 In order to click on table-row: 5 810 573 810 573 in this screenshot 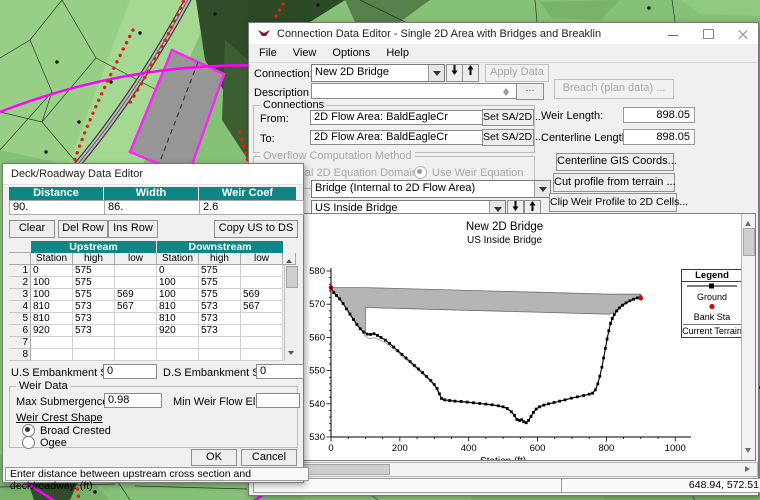, I will do `click(153, 319)`.